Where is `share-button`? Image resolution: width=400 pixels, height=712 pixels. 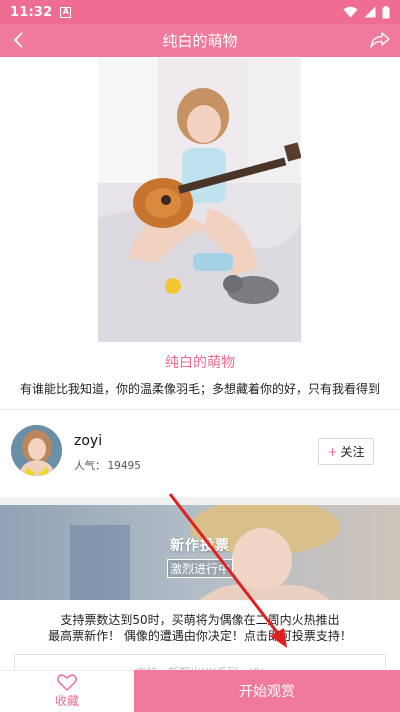
share-button is located at coordinates (380, 40).